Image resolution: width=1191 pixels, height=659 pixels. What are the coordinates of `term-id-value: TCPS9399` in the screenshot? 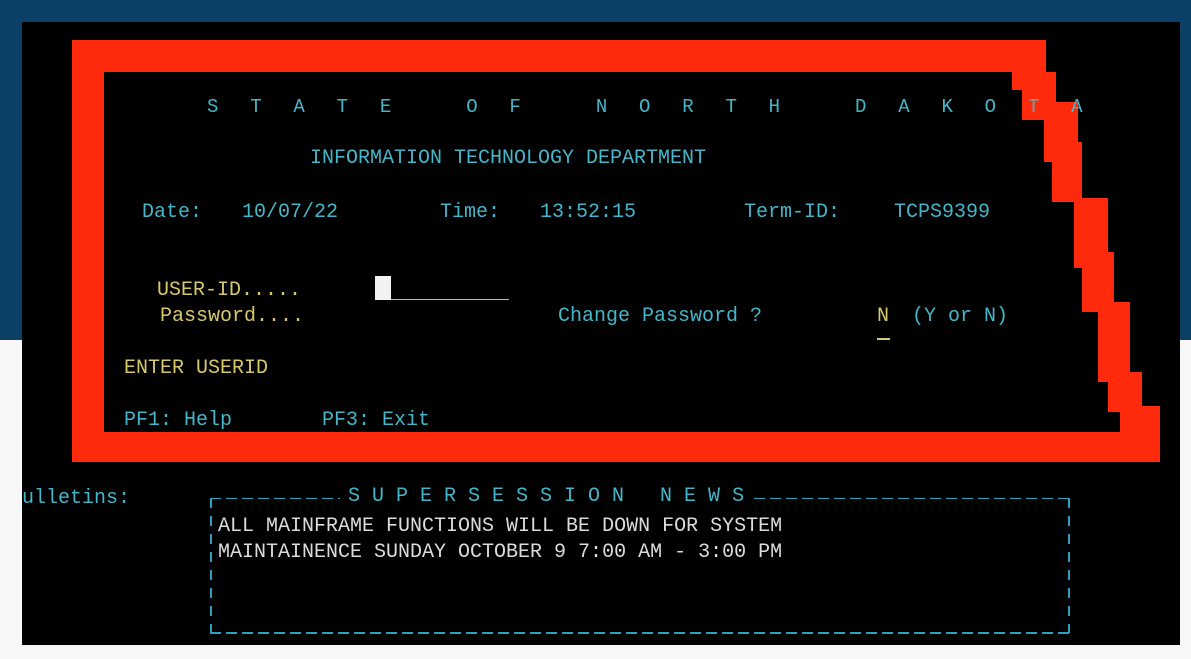 It's located at (942, 212).